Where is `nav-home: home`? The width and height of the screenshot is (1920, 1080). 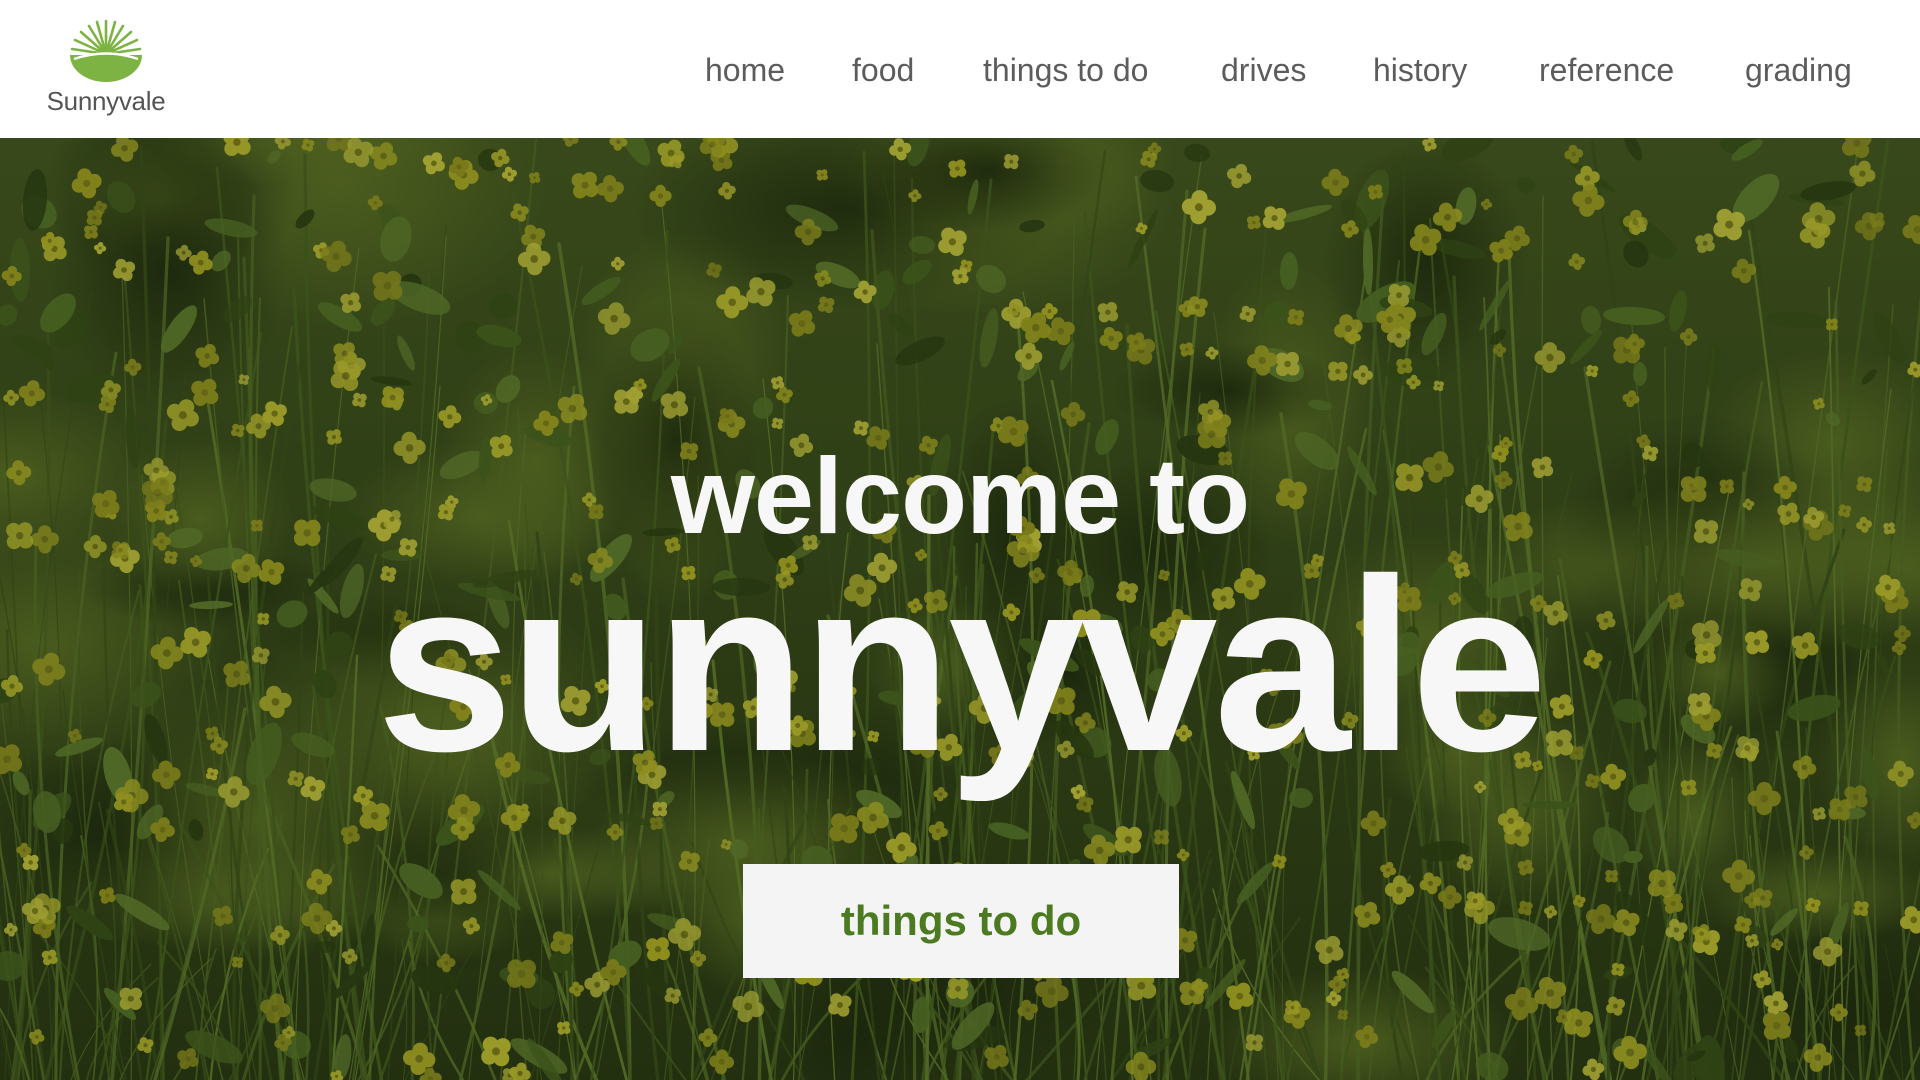
nav-home: home is located at coordinates (745, 70).